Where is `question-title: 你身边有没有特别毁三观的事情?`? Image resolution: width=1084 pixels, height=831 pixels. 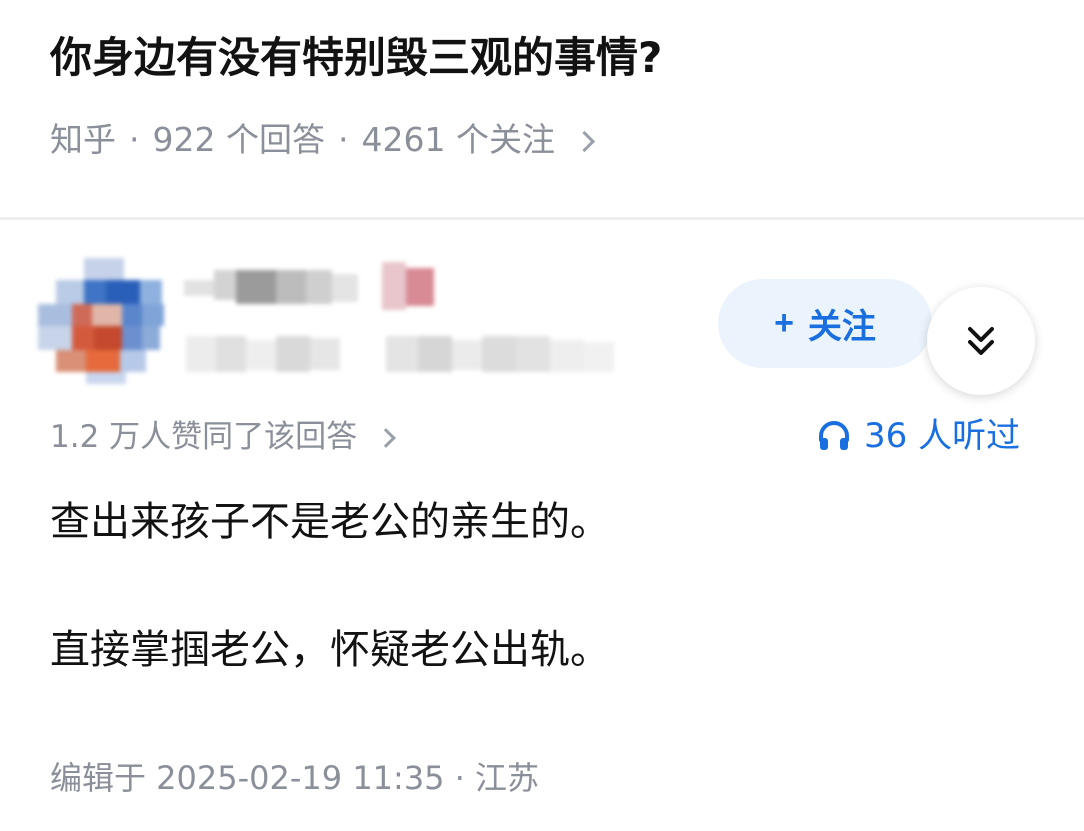 question-title: 你身边有没有特别毁三观的事情? is located at coordinates (356, 58).